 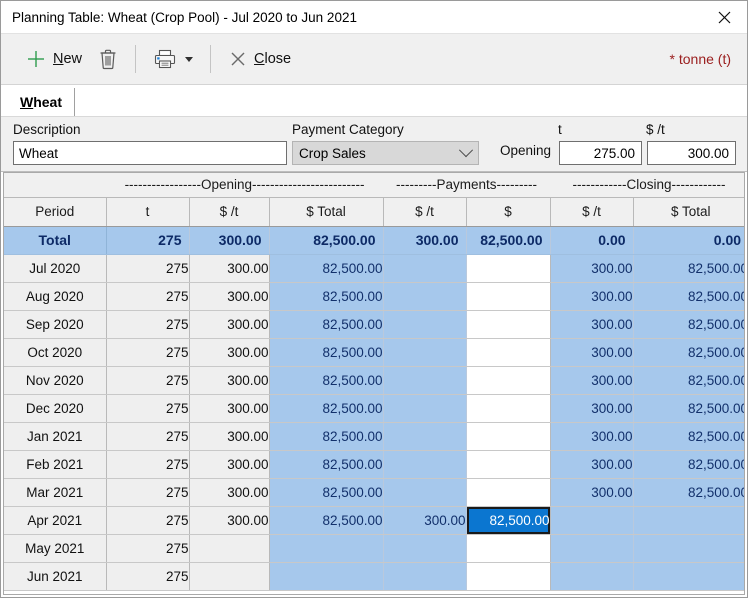 I want to click on table-row: May 2021 275, so click(x=374, y=548).